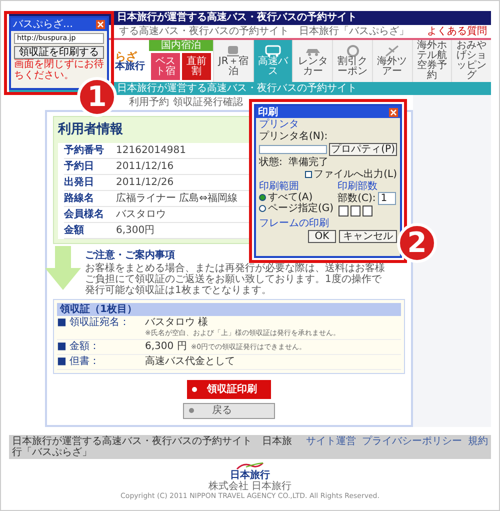 The image size is (500, 511). What do you see at coordinates (152, 447) in the screenshot?
I see `footer-text: 日本旅行が運営する高速バス・夜行バスの予約サイト 日本旅行「バスぷらざ」` at bounding box center [152, 447].